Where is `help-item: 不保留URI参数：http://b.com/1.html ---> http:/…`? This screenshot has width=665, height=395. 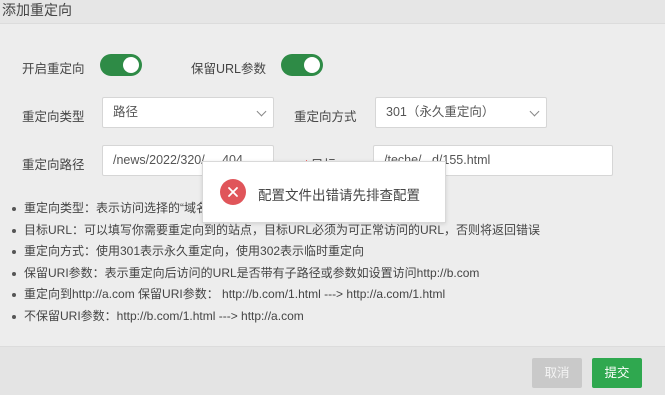 help-item: 不保留URI参数：http://b.com/1.html ---> http:/… is located at coordinates (332, 317).